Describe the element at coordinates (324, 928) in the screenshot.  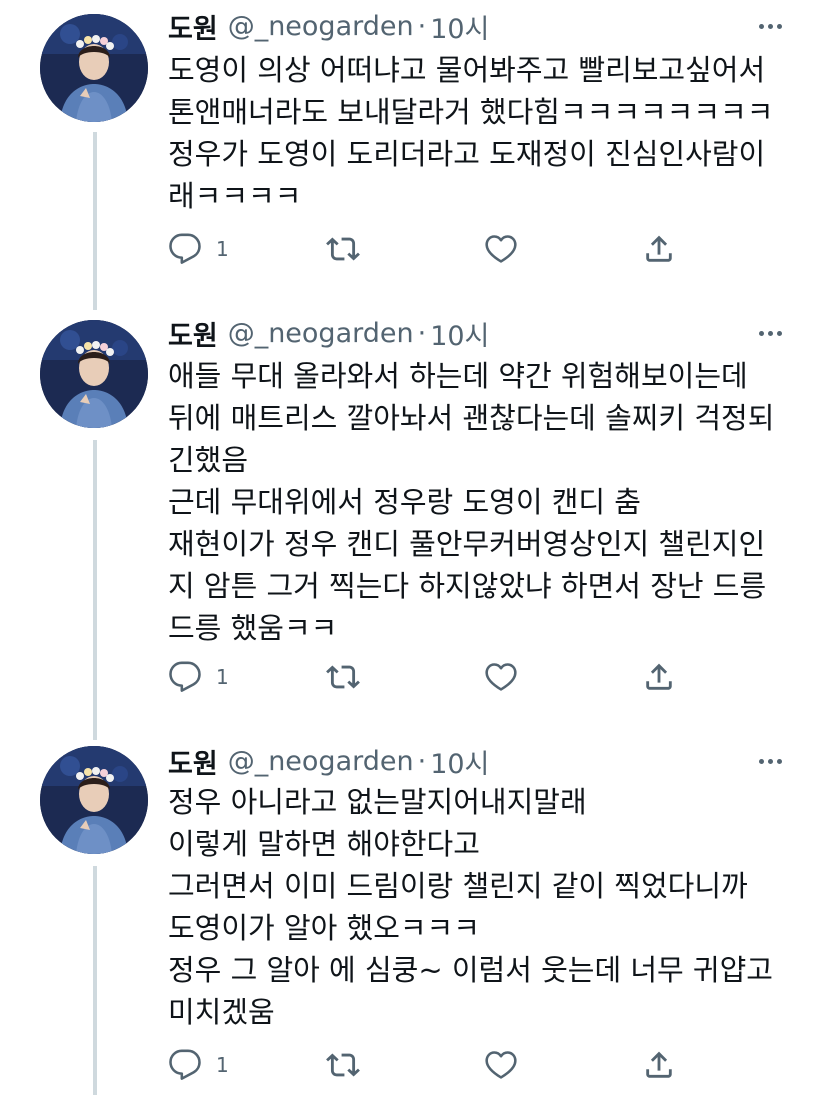
I see `tweet-text-line: 도영이가 알아 했오ㅋㅋㅋ` at that location.